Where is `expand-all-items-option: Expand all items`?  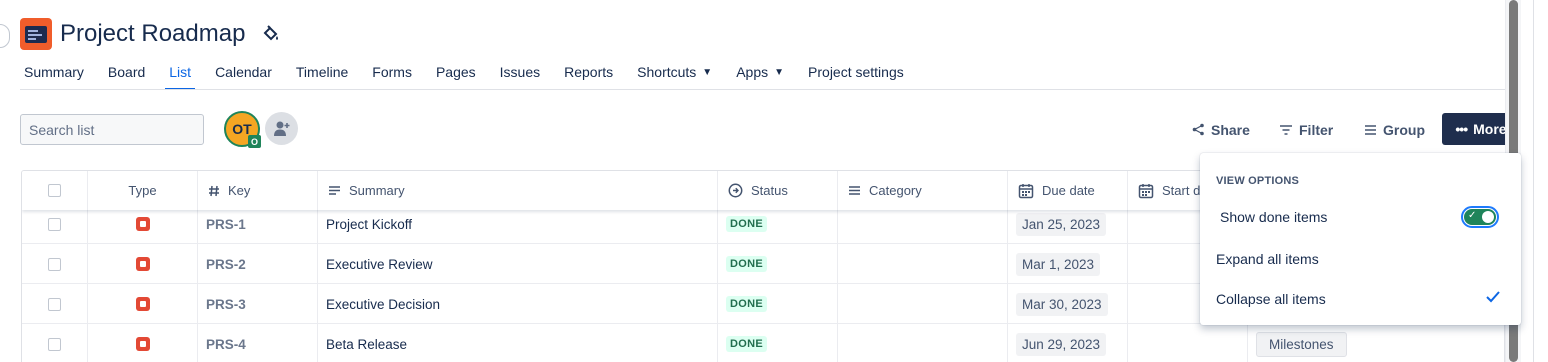 expand-all-items-option: Expand all items is located at coordinates (1360, 259).